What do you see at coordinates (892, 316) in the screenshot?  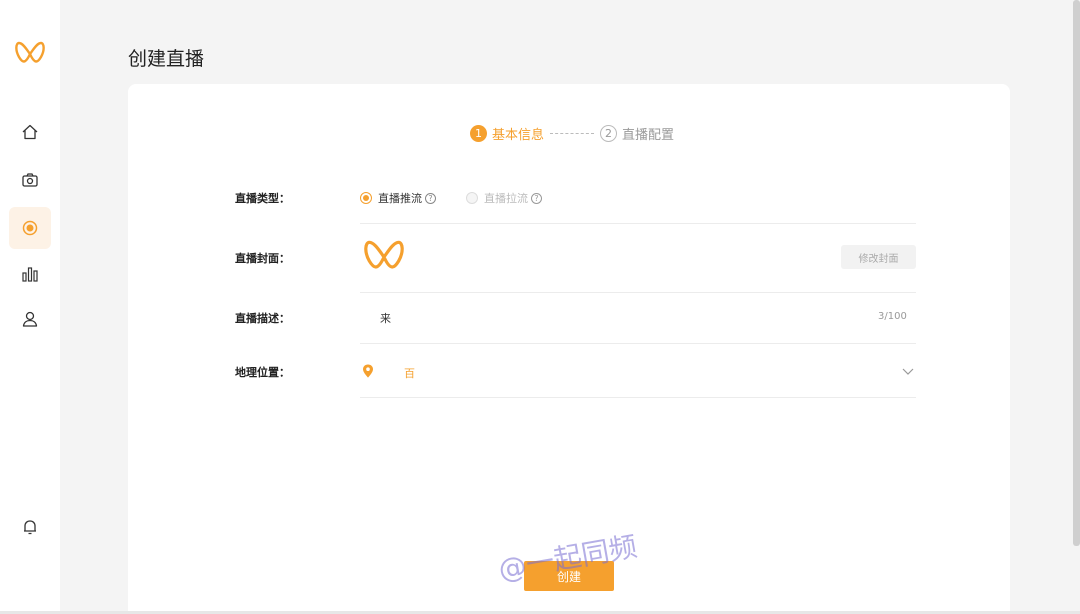 I see `description-char-count: 3/100` at bounding box center [892, 316].